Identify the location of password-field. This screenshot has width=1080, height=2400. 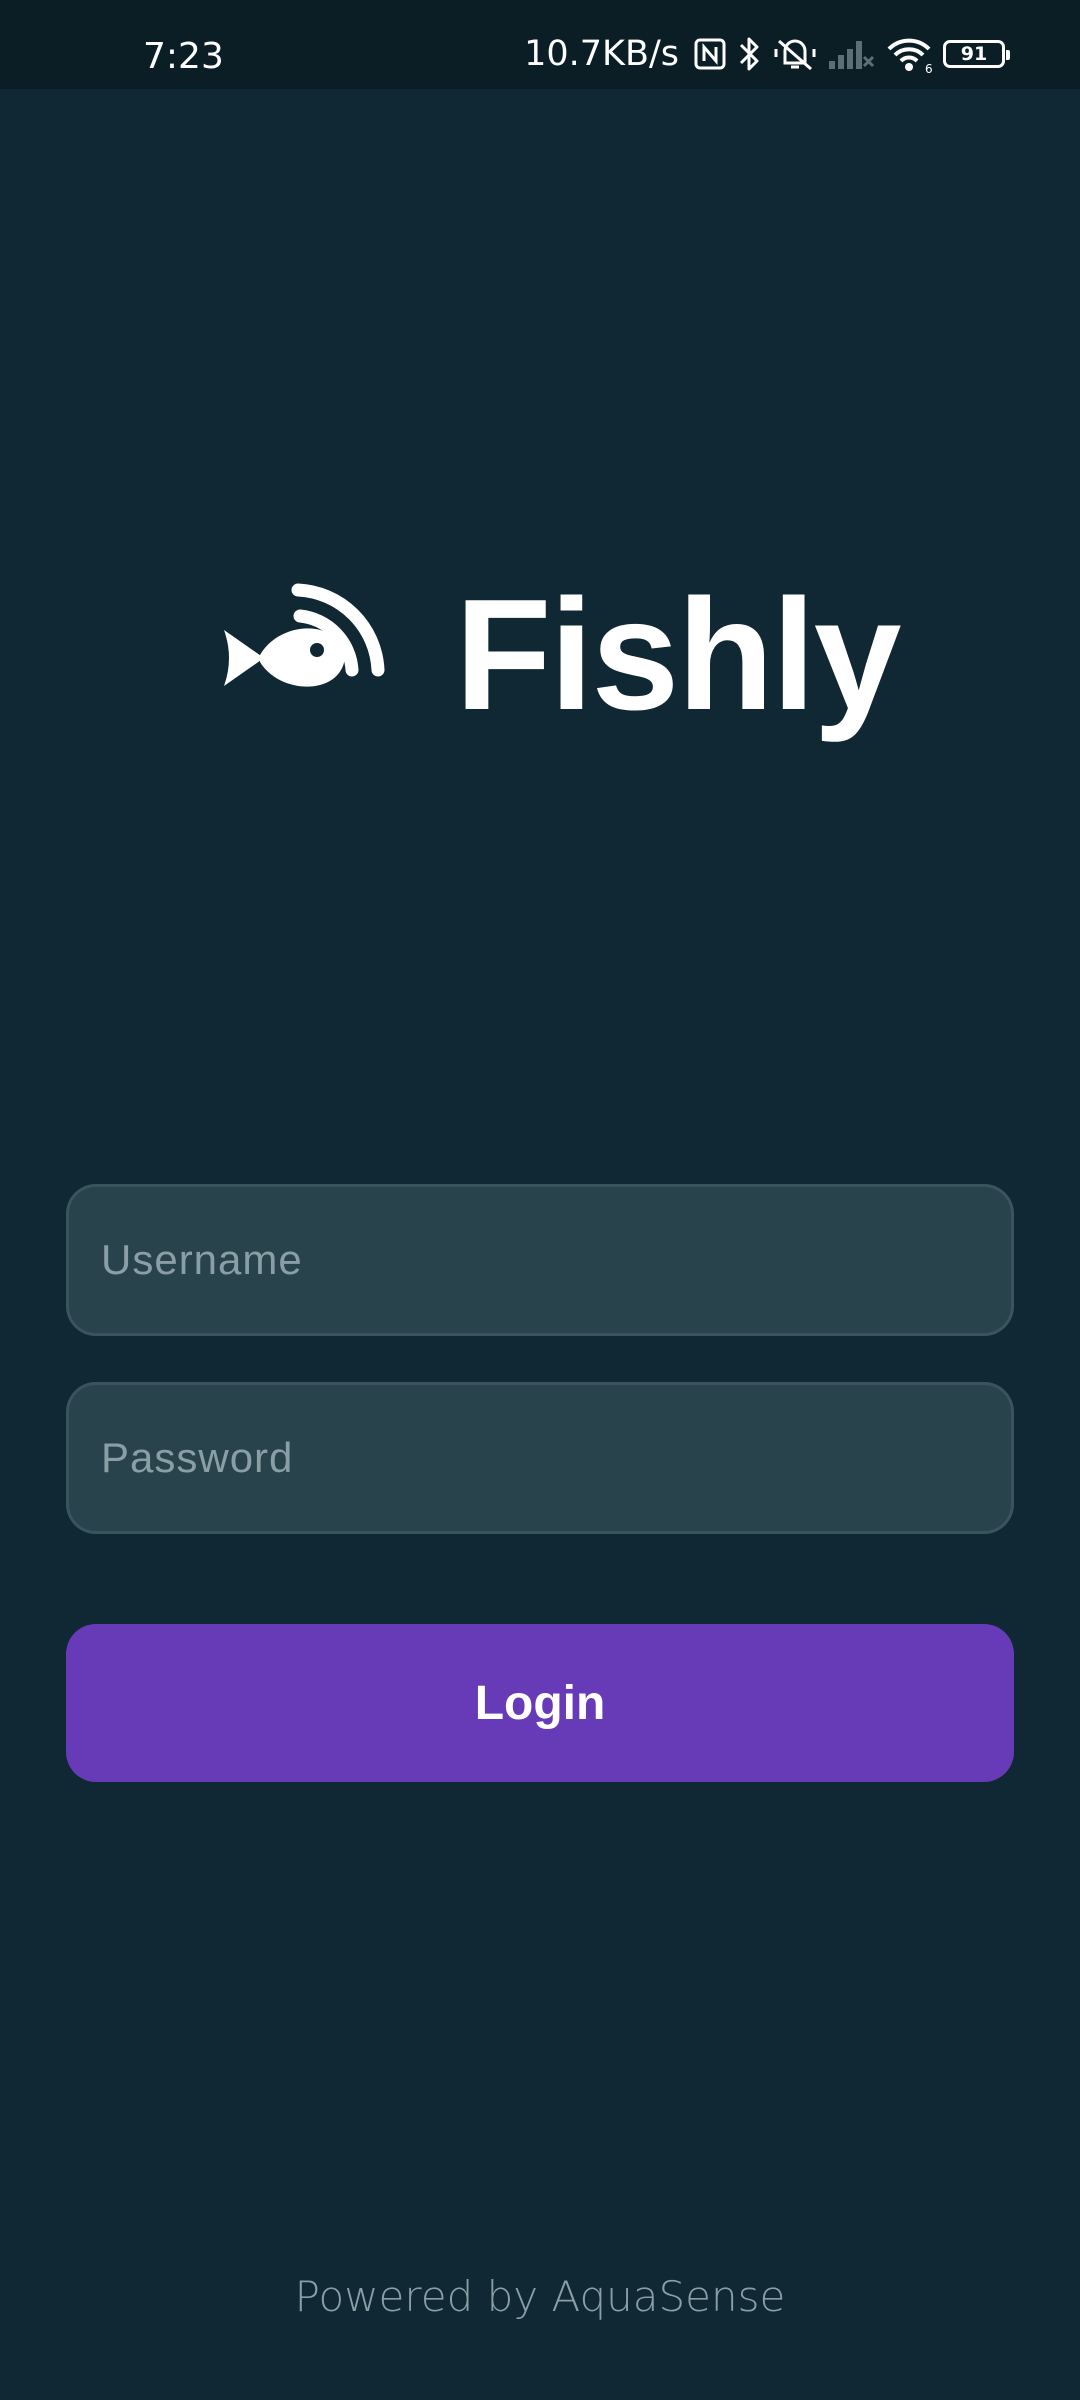
(540, 1458).